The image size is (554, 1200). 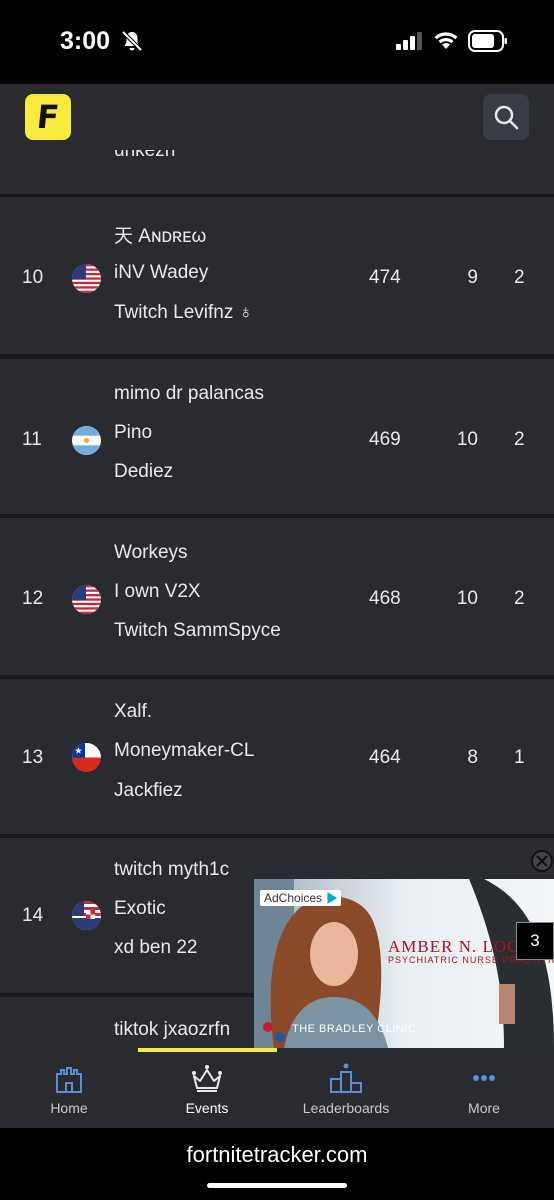 What do you see at coordinates (189, 393) in the screenshot?
I see `player-name: mimo dr palancas` at bounding box center [189, 393].